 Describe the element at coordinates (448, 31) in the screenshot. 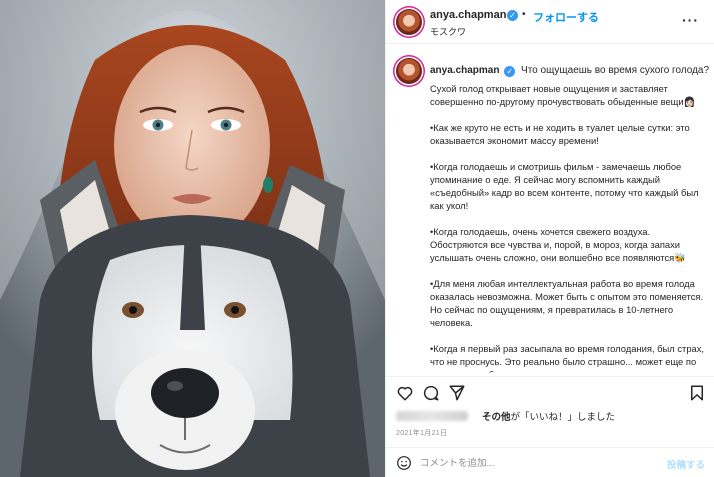

I see `post-location: モスクワ` at that location.